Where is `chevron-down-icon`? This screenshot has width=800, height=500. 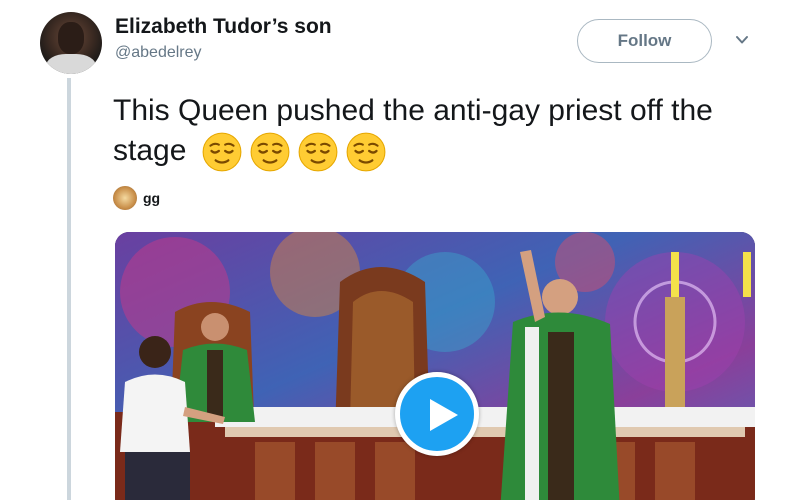 chevron-down-icon is located at coordinates (742, 40).